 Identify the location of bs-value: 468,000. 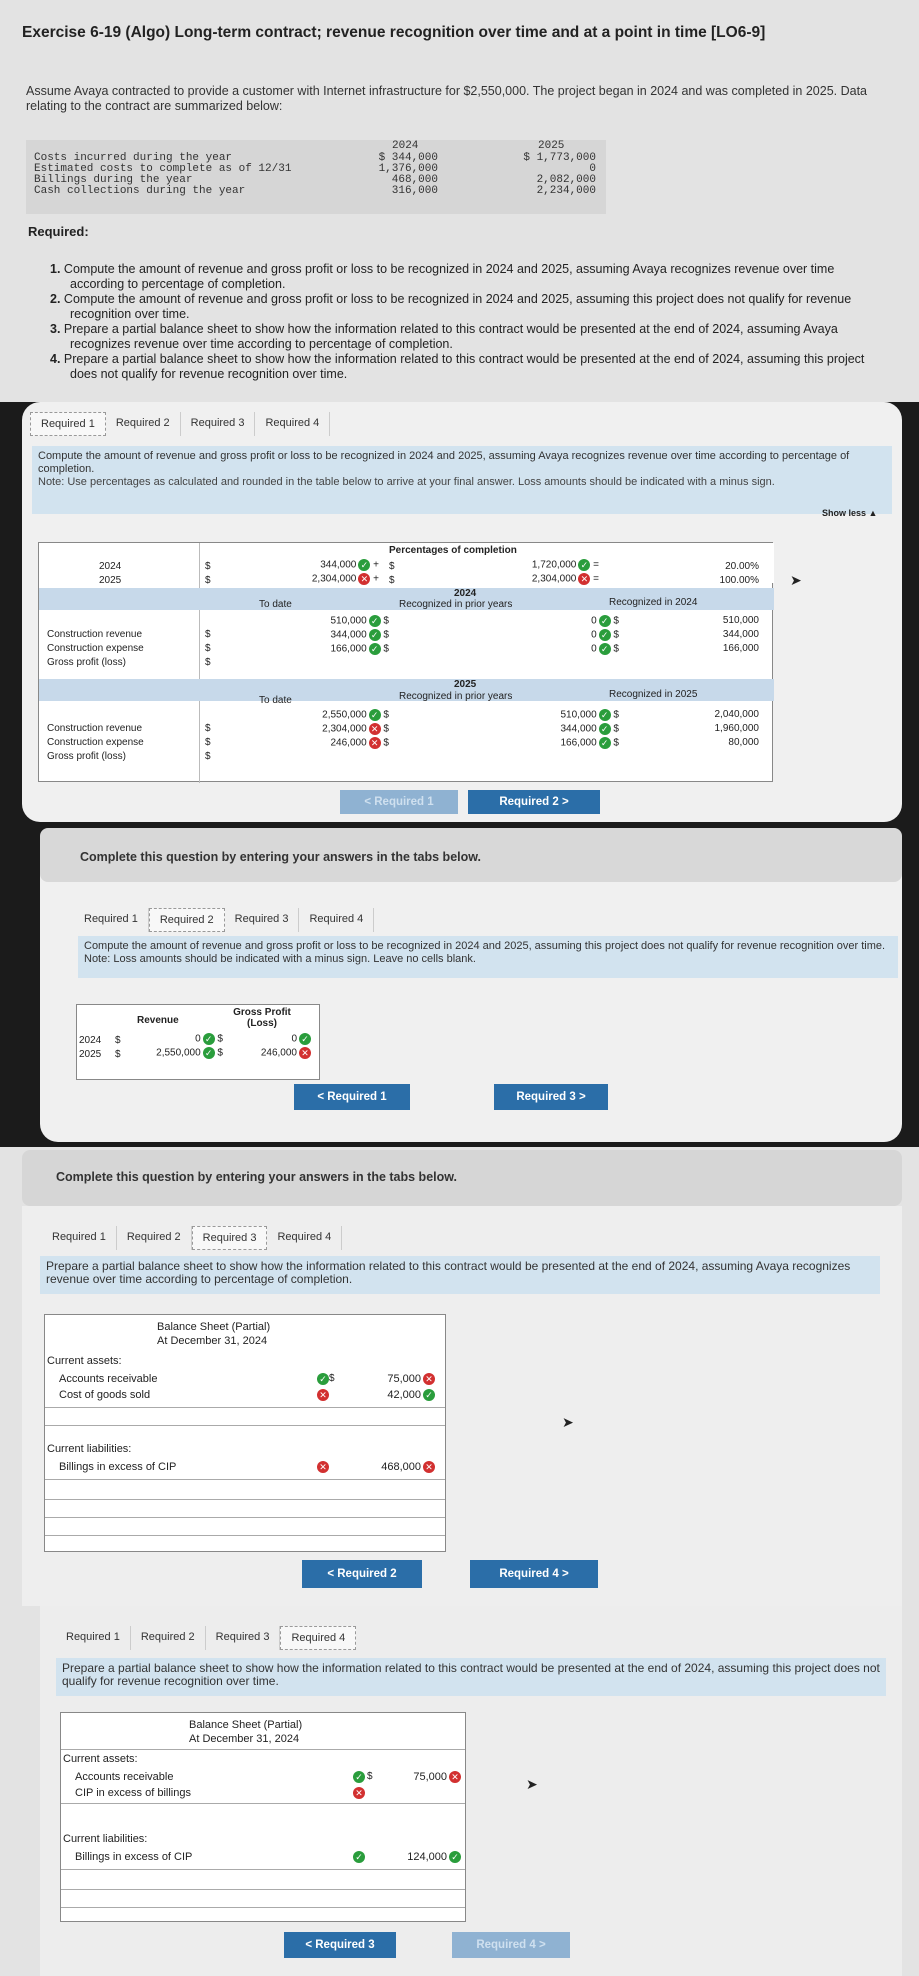
(401, 1467).